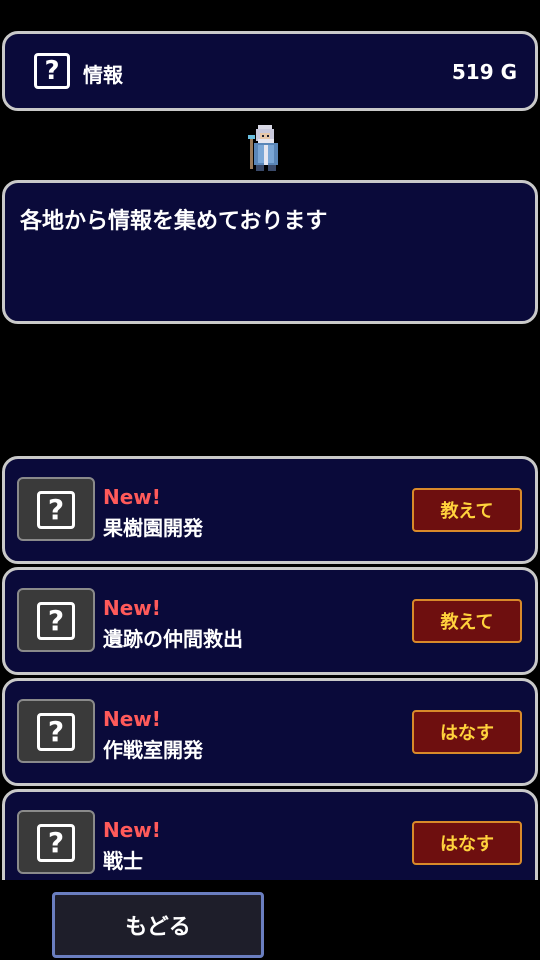 Image resolution: width=540 pixels, height=960 pixels. Describe the element at coordinates (270, 834) in the screenshot. I see `list-item: ? New! 戦士 はなす` at that location.